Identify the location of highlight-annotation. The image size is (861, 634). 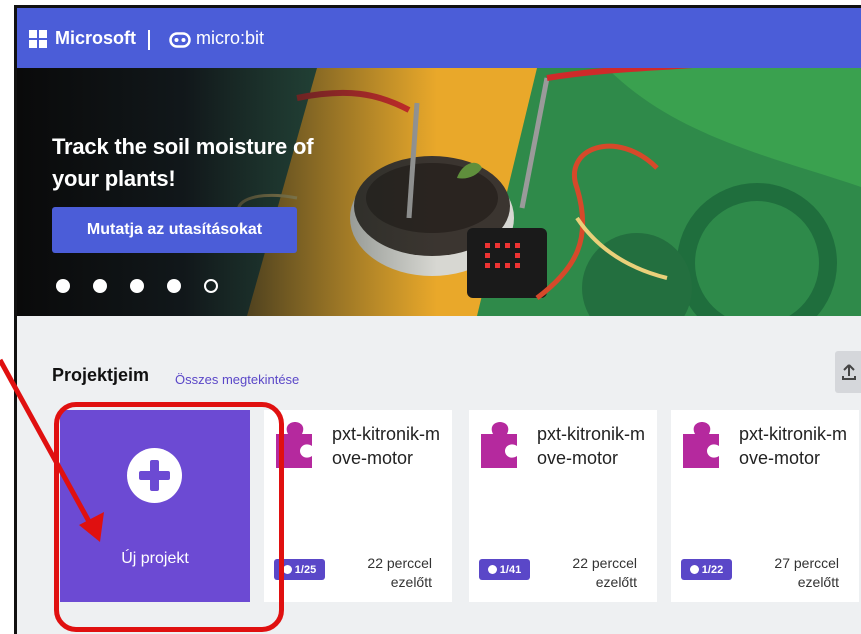
(169, 517).